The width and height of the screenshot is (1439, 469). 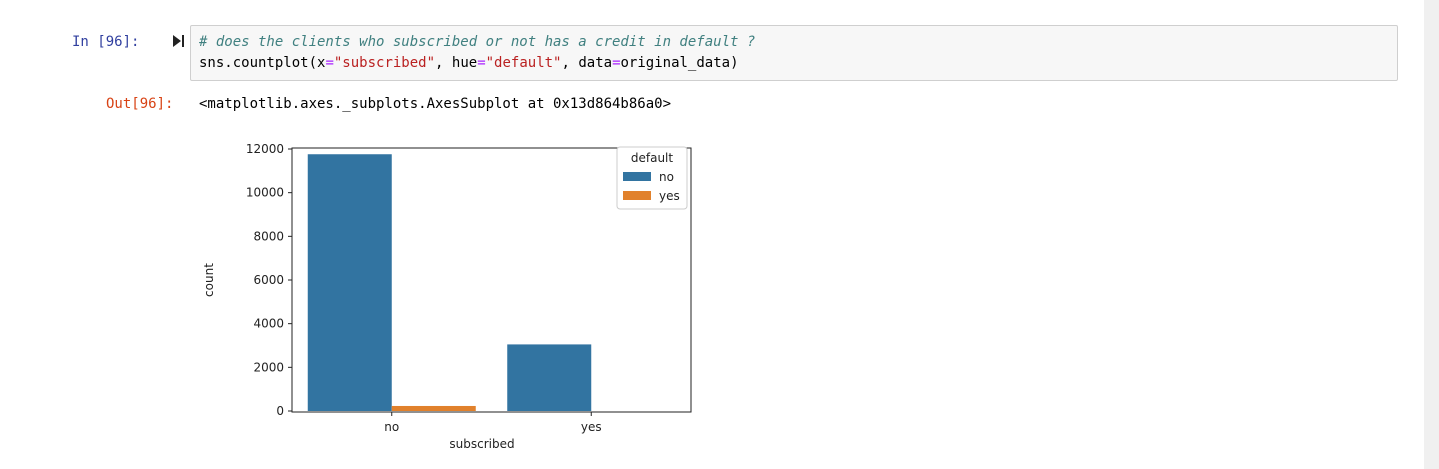 I want to click on y-tick-label: 6000, so click(x=268, y=280).